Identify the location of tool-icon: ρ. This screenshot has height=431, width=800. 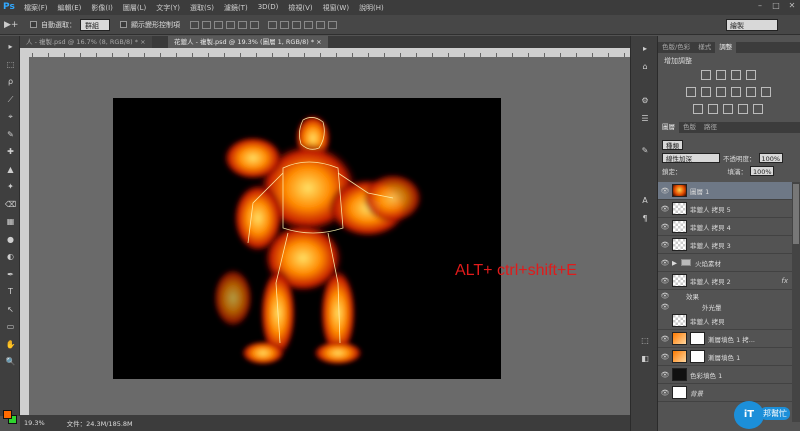
(10, 81).